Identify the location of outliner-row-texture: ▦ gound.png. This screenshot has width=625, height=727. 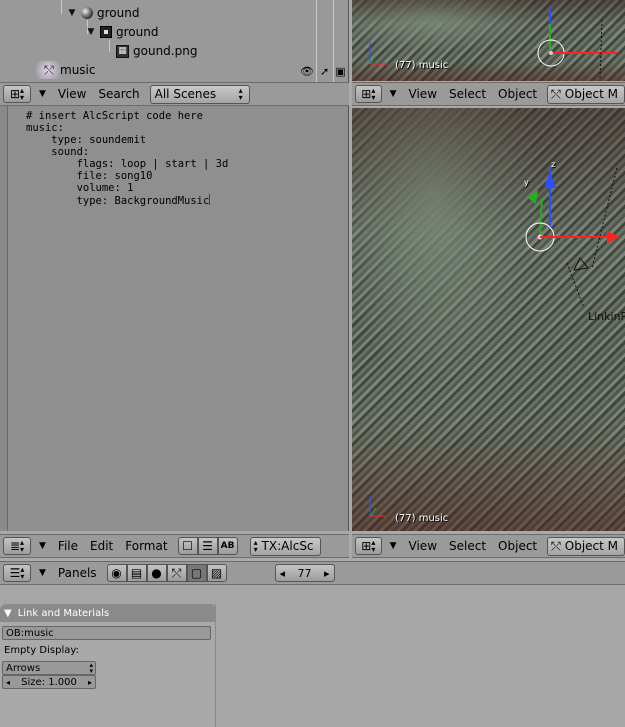
(156, 51).